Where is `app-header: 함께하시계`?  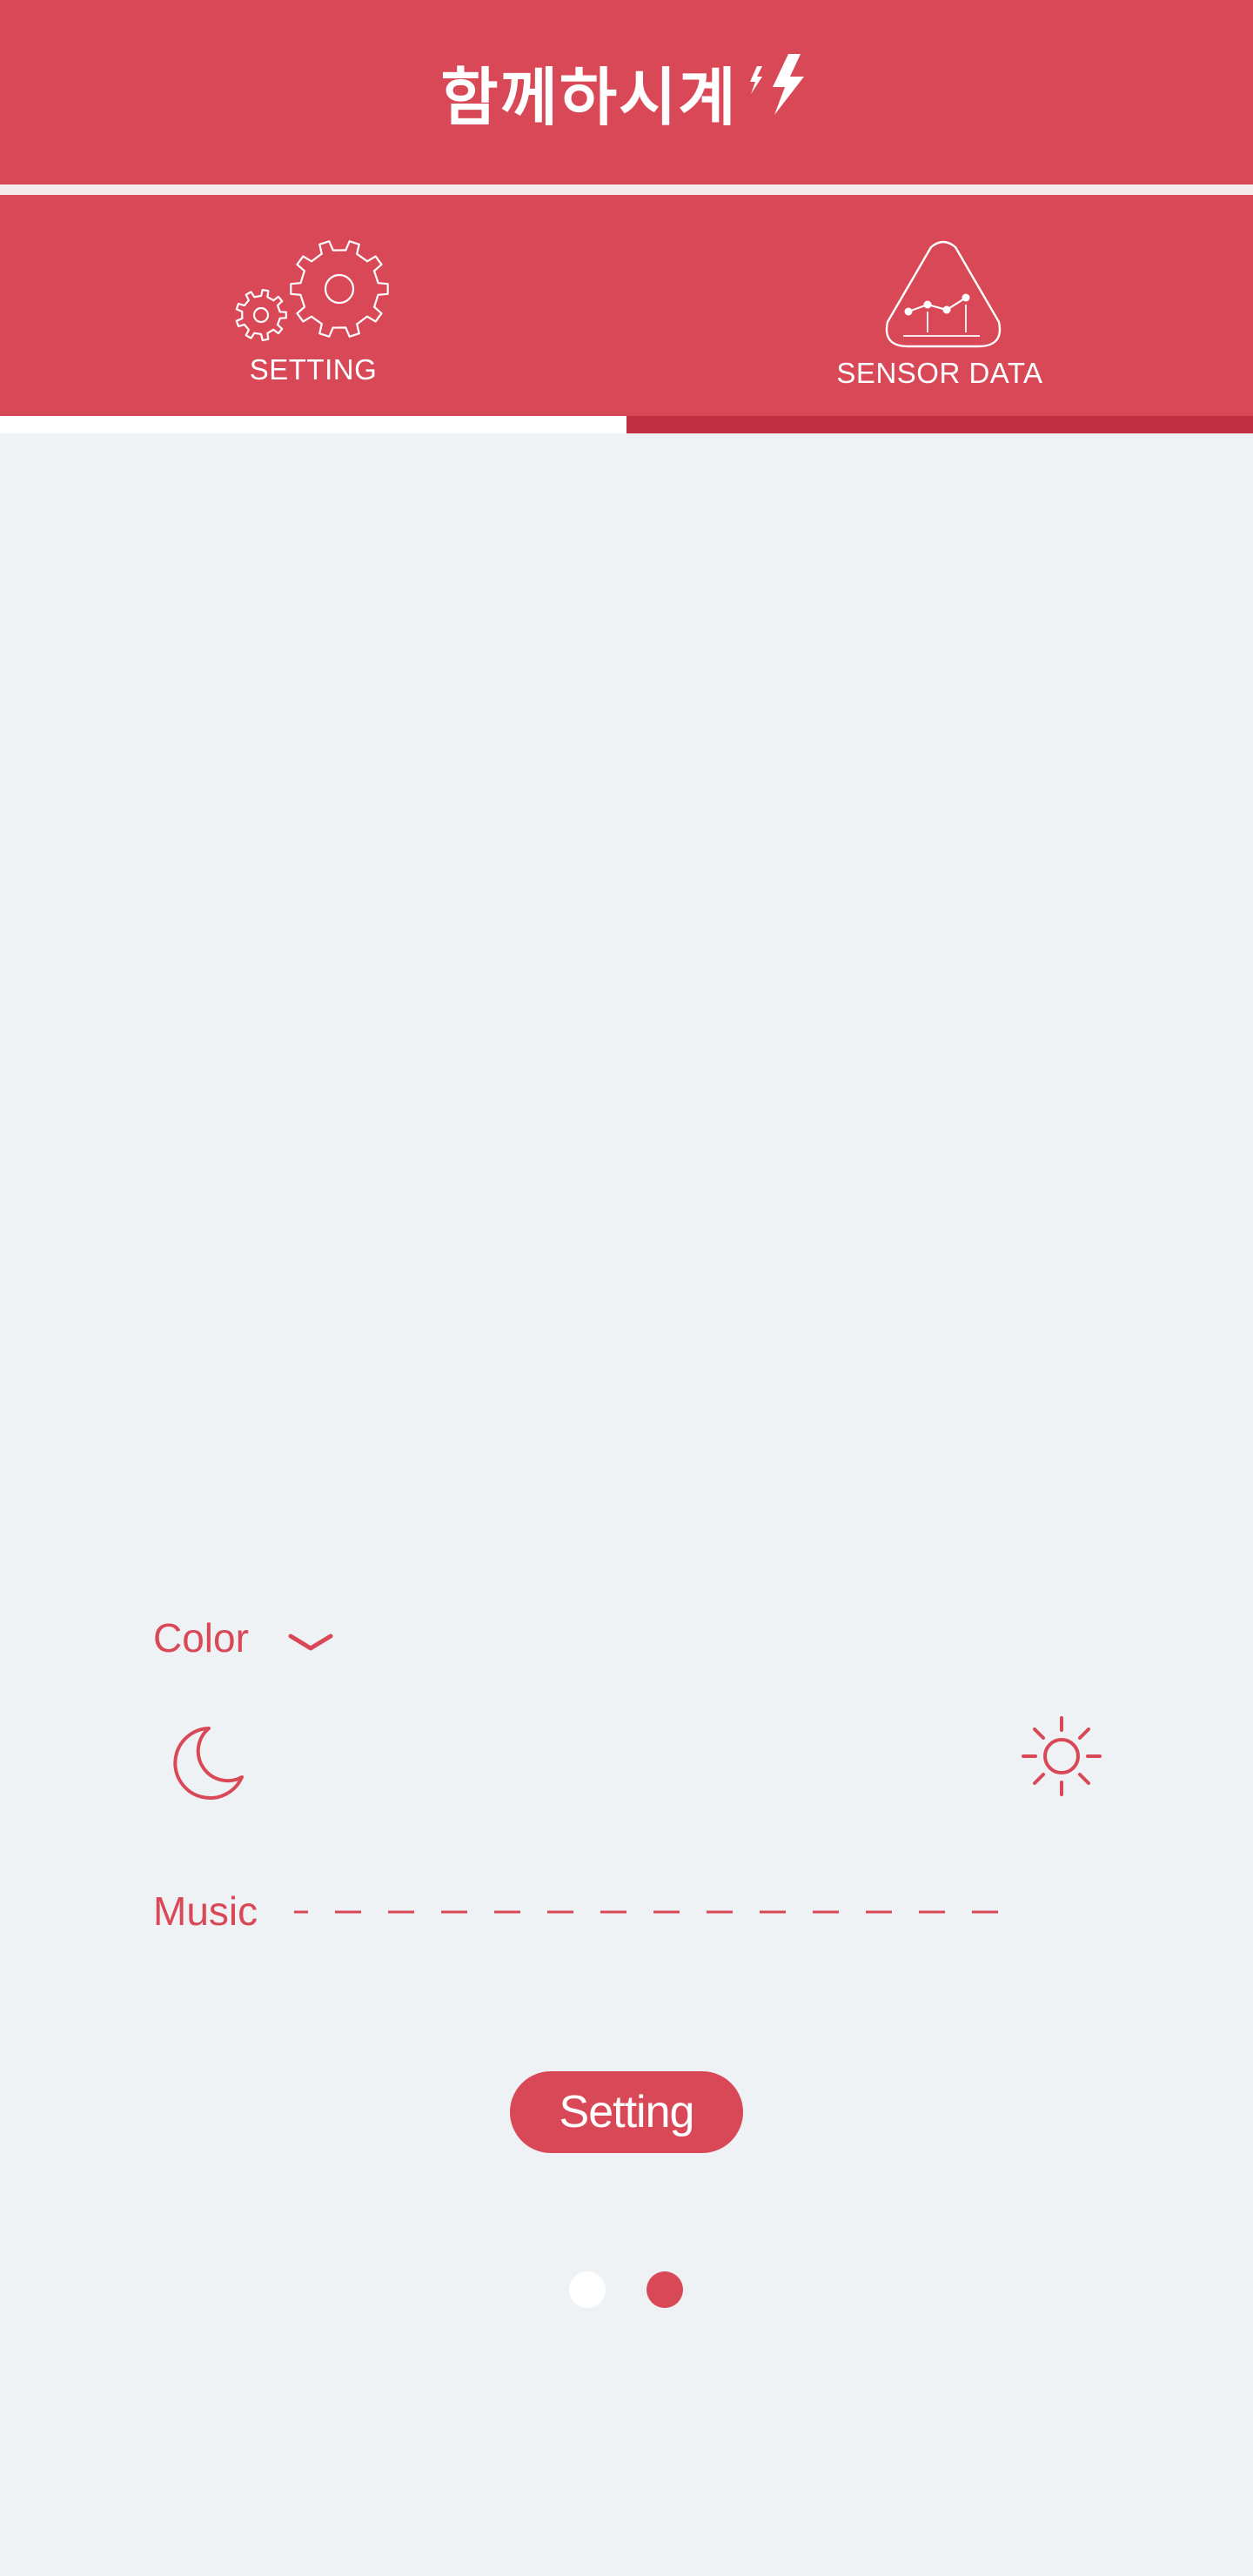
app-header: 함께하시계 is located at coordinates (626, 92).